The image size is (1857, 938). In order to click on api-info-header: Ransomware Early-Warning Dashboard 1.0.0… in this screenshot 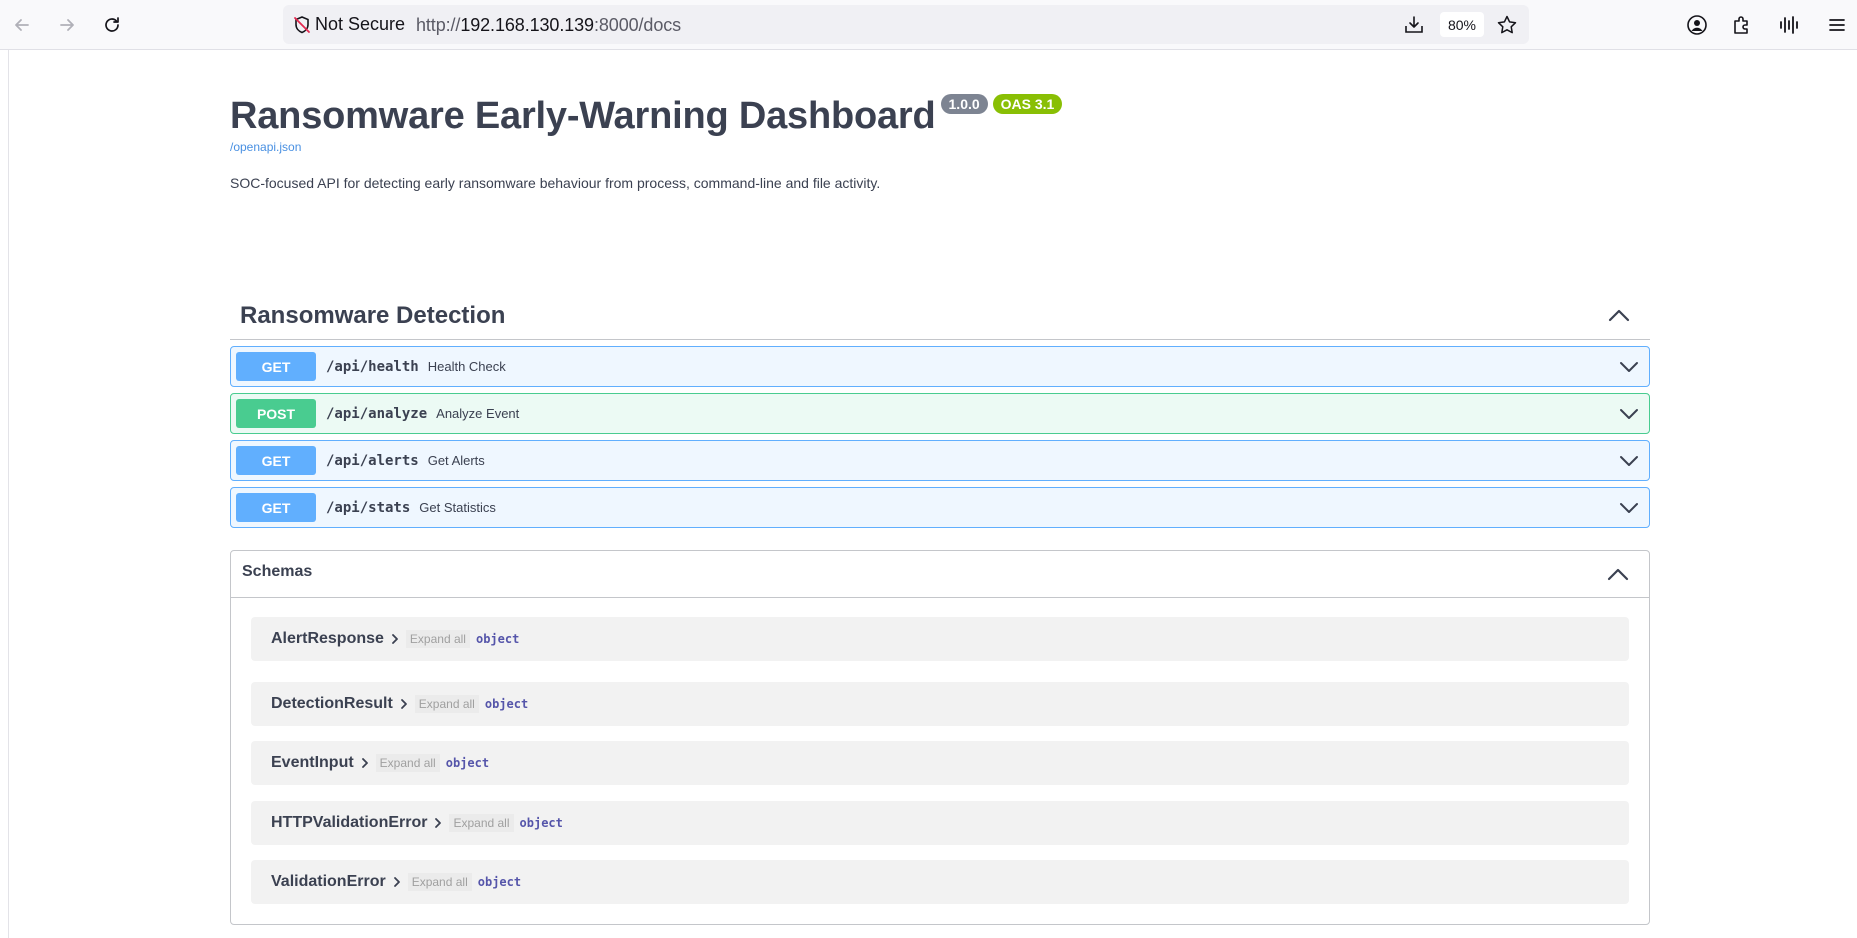, I will do `click(646, 116)`.